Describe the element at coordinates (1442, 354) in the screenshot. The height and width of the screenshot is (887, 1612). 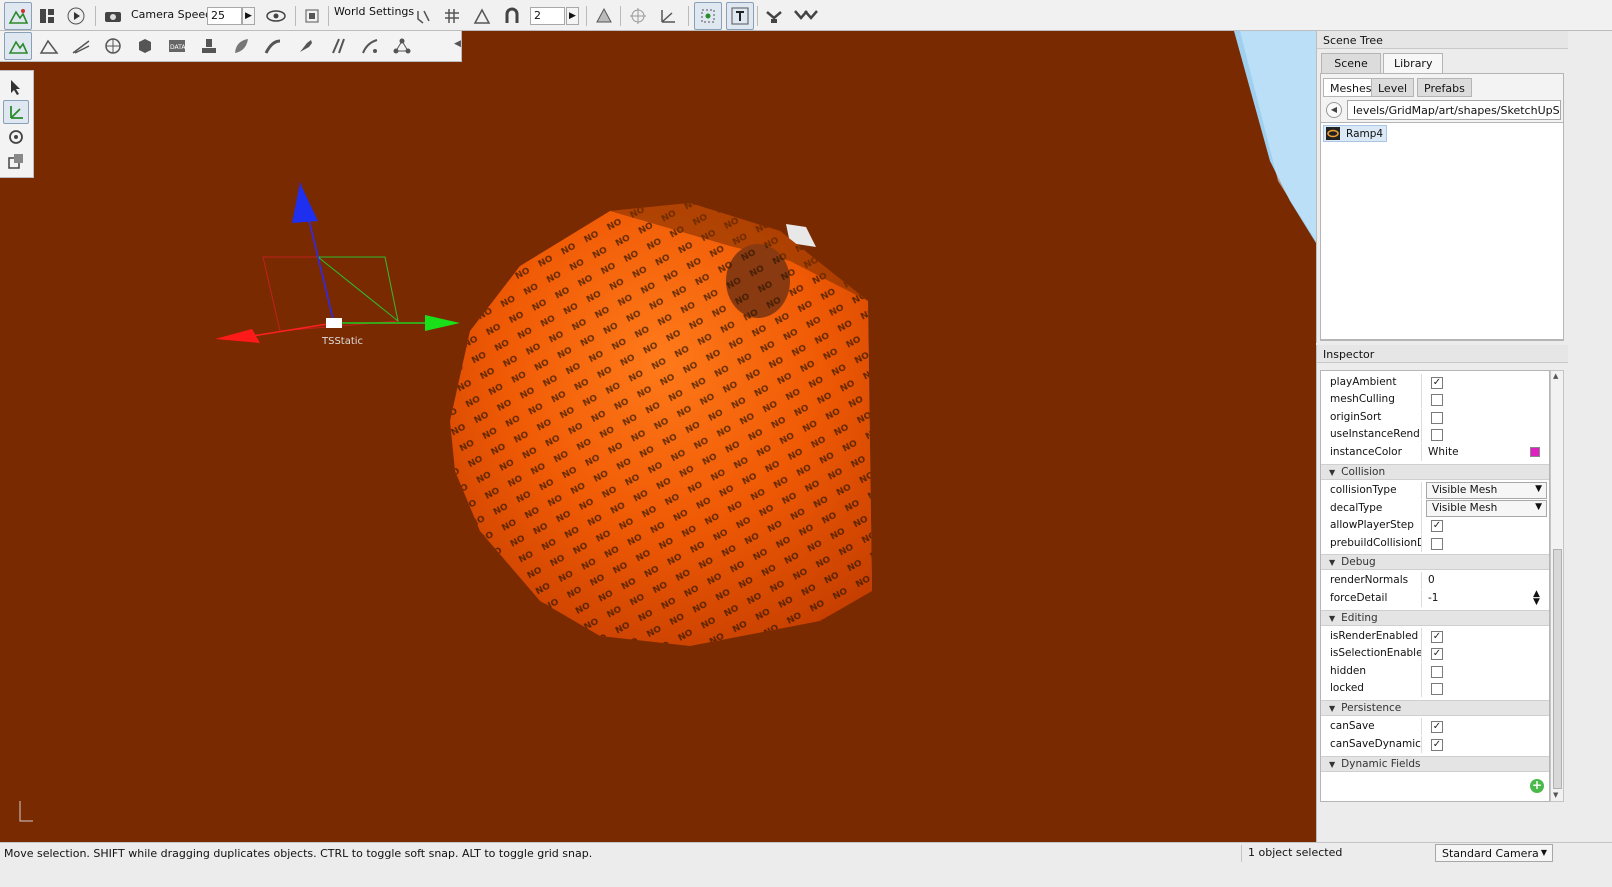
I see `inspector-title: Inspector` at that location.